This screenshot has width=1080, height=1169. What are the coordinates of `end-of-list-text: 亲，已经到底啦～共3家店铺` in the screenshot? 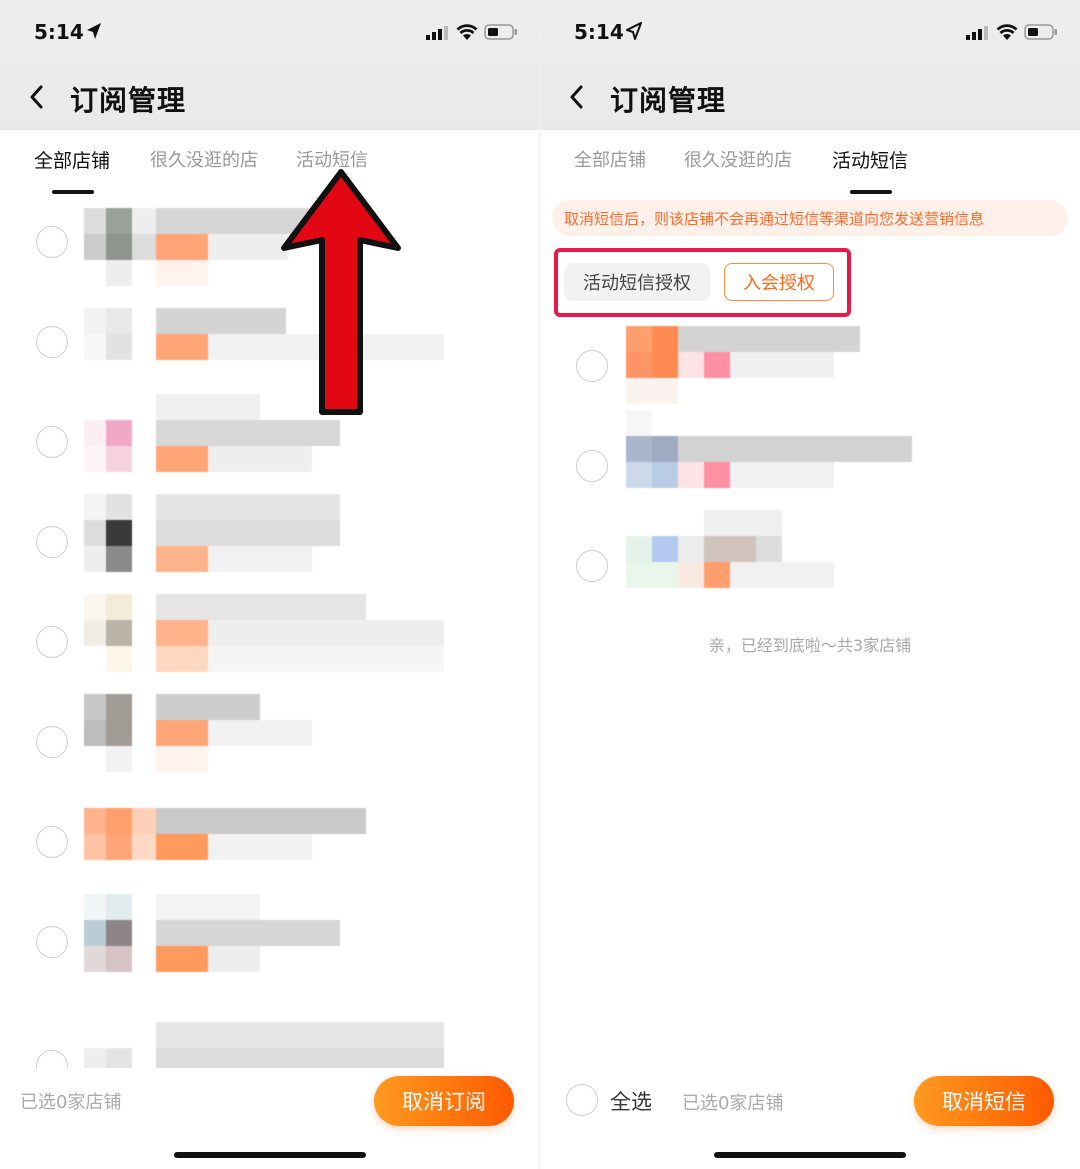 It's located at (810, 645).